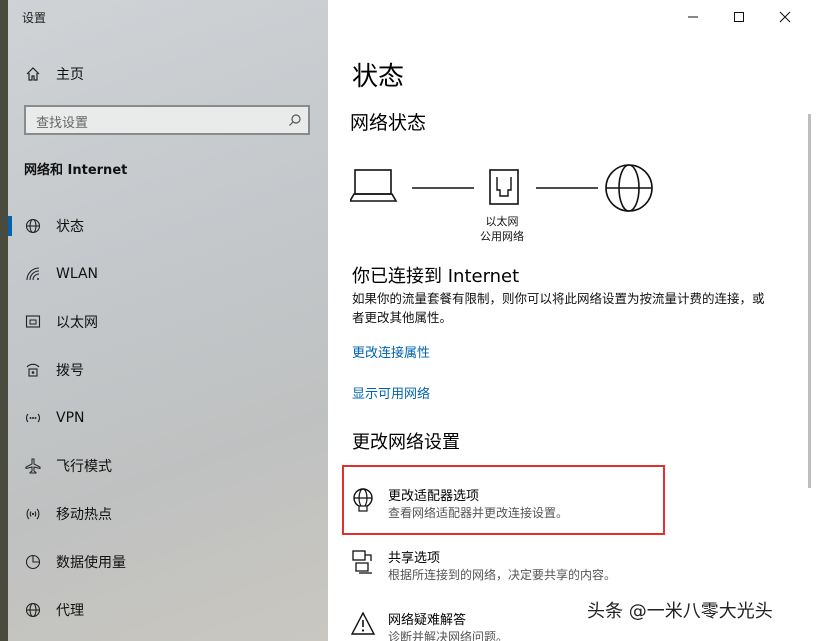 The image size is (816, 641). What do you see at coordinates (34, 18) in the screenshot?
I see `app-title: 设置` at bounding box center [34, 18].